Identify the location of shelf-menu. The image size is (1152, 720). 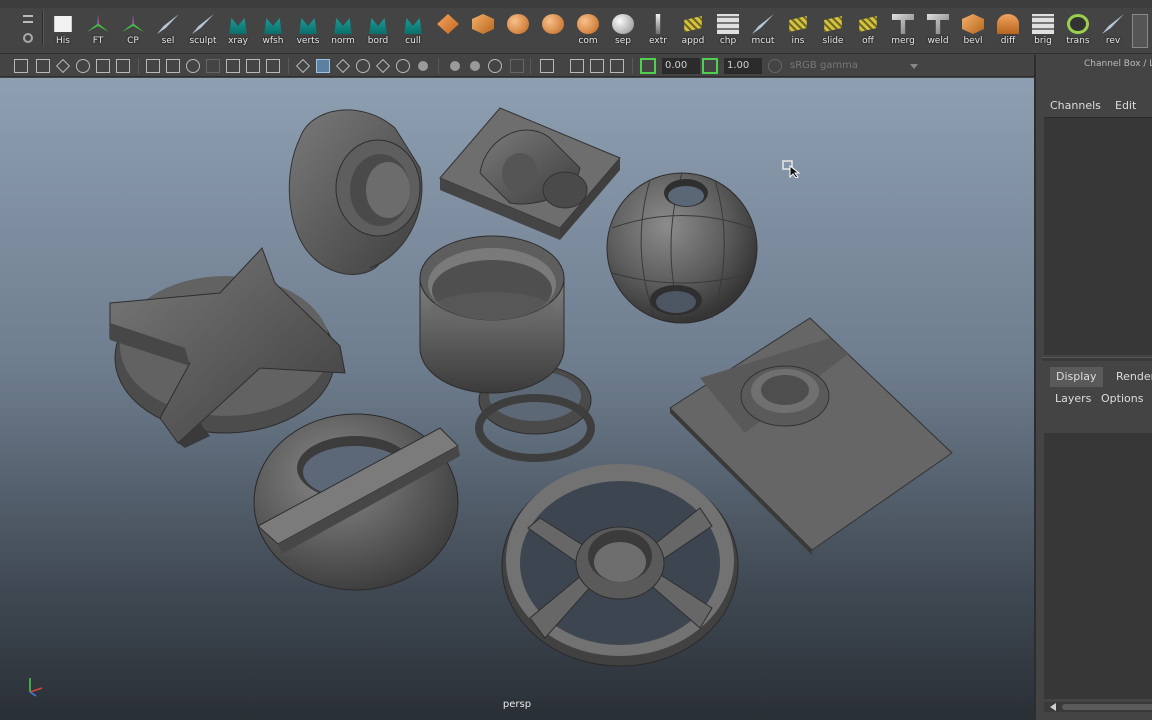
(28, 30).